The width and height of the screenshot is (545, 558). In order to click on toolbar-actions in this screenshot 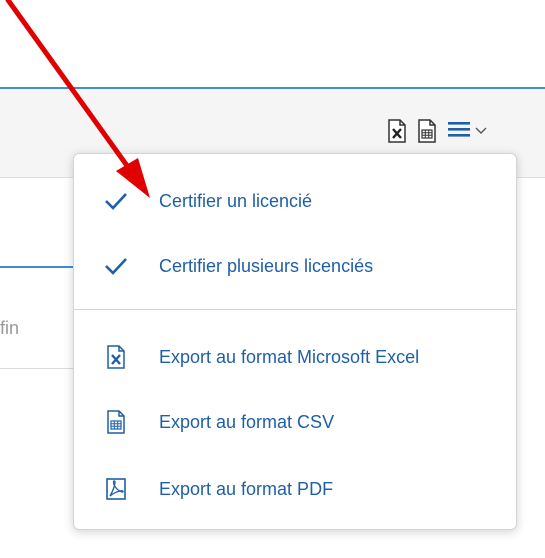, I will do `click(436, 131)`.